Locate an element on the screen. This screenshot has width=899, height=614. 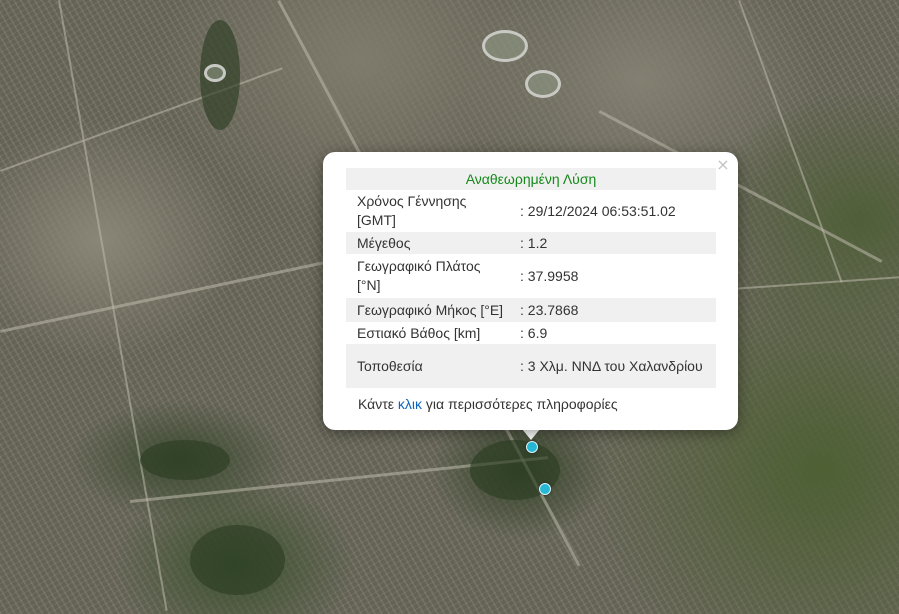
magnitude-label: Μέγεθος is located at coordinates (432, 243).